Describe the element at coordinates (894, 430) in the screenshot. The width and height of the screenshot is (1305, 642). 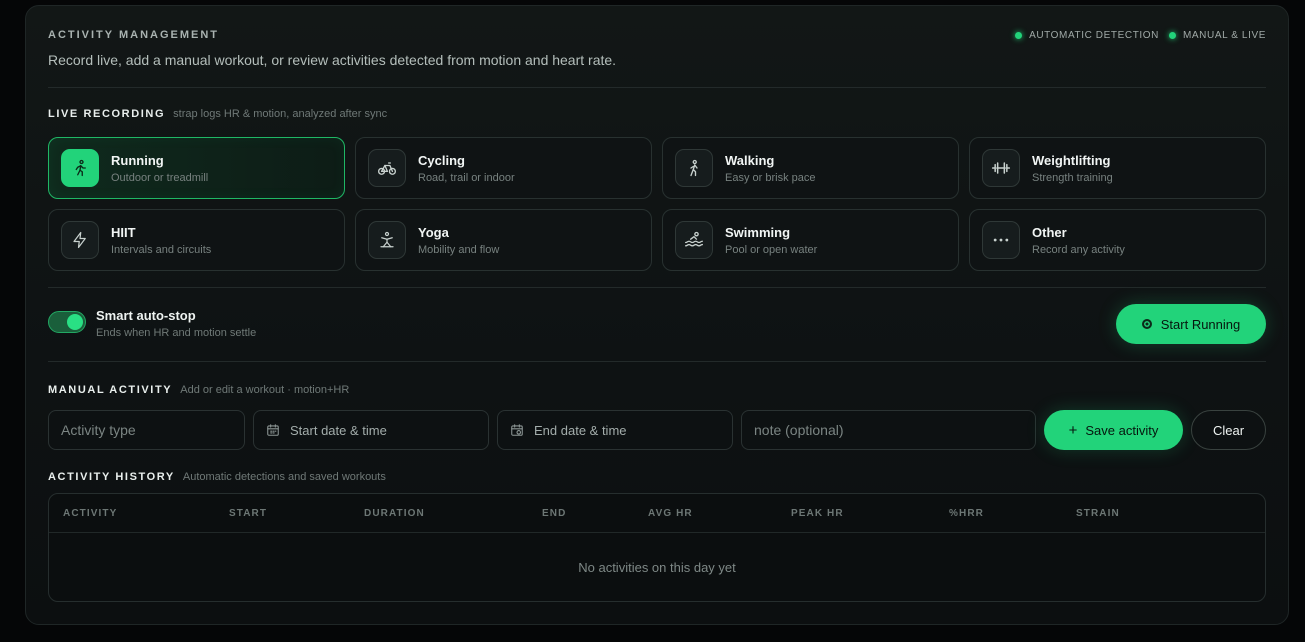
I see `note-input` at that location.